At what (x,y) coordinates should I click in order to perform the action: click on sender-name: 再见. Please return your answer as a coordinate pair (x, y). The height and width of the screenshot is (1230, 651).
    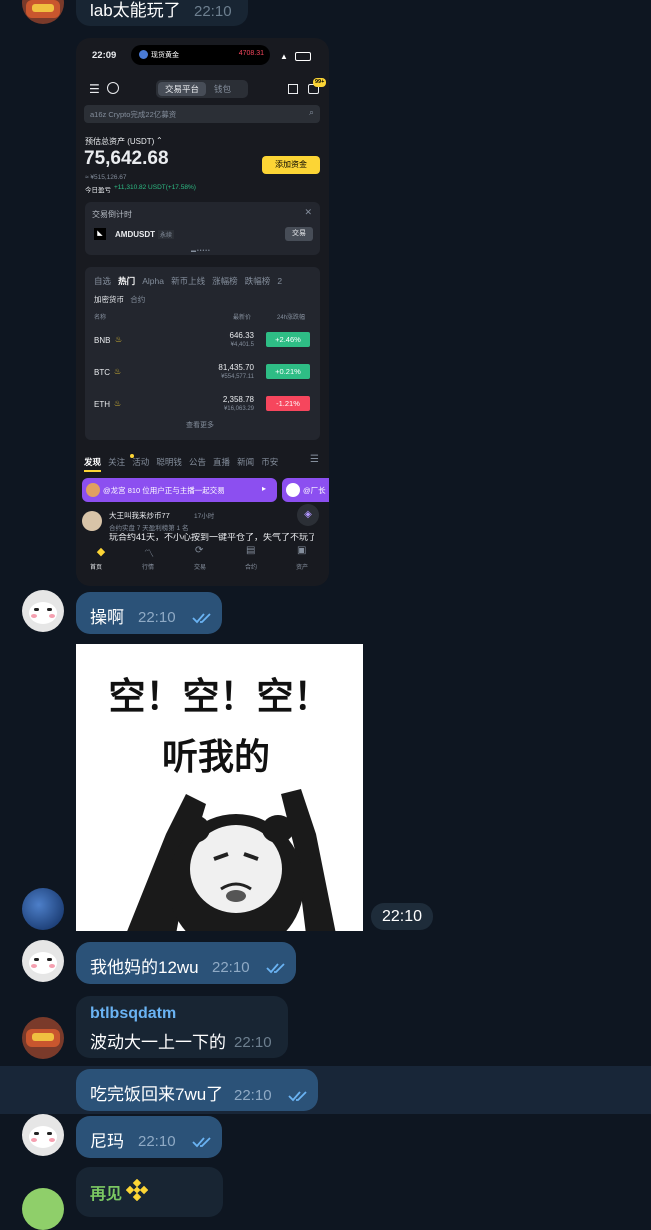
    Looking at the image, I should click on (106, 1192).